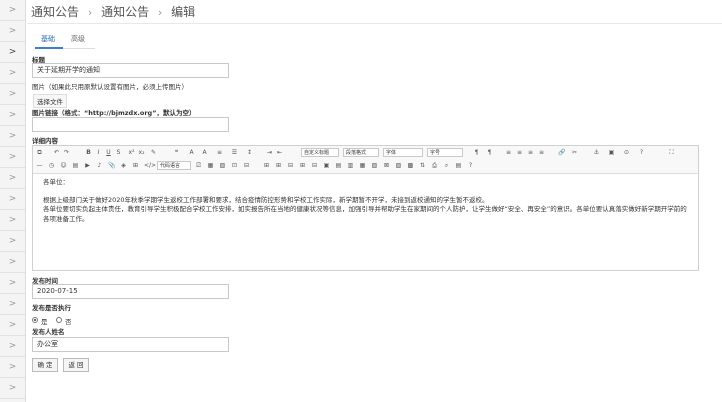 This screenshot has height=402, width=722. I want to click on table-props-icon: ▥, so click(350, 165).